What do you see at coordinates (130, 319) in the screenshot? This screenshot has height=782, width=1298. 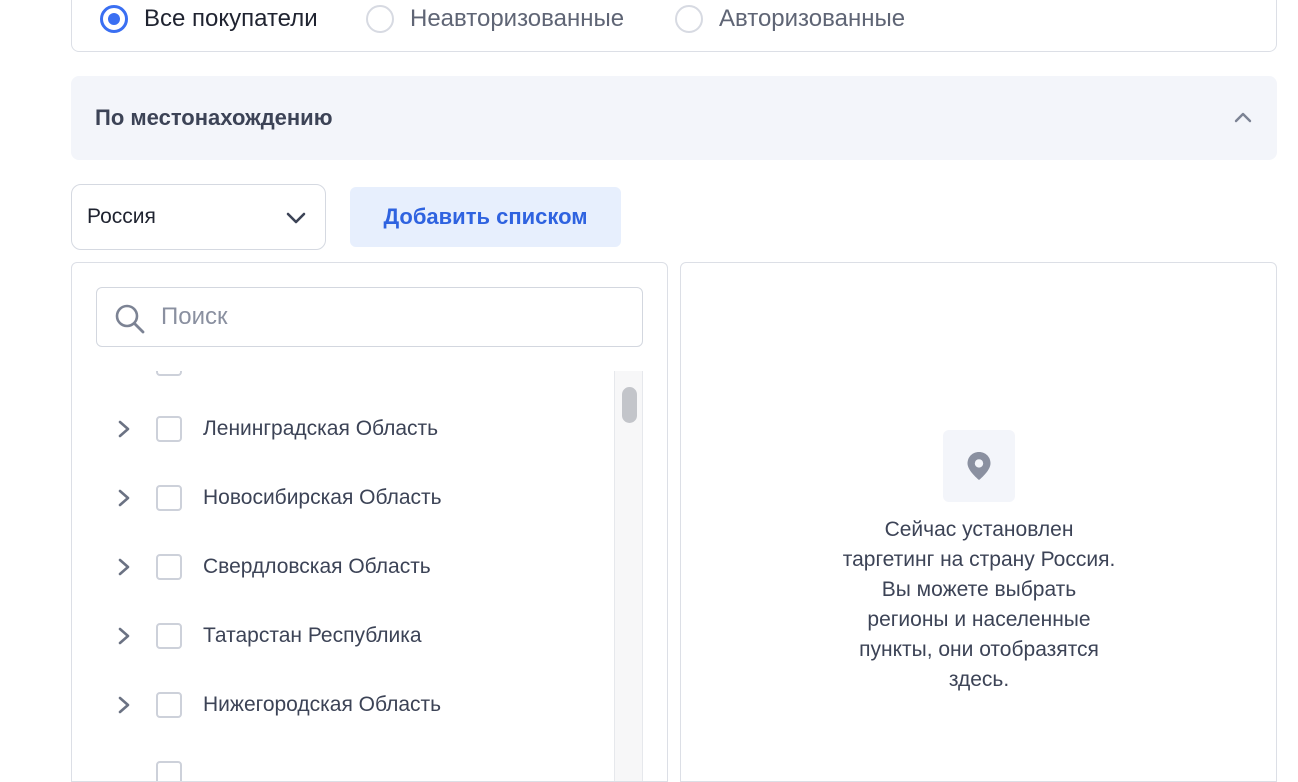 I see `search-icon` at bounding box center [130, 319].